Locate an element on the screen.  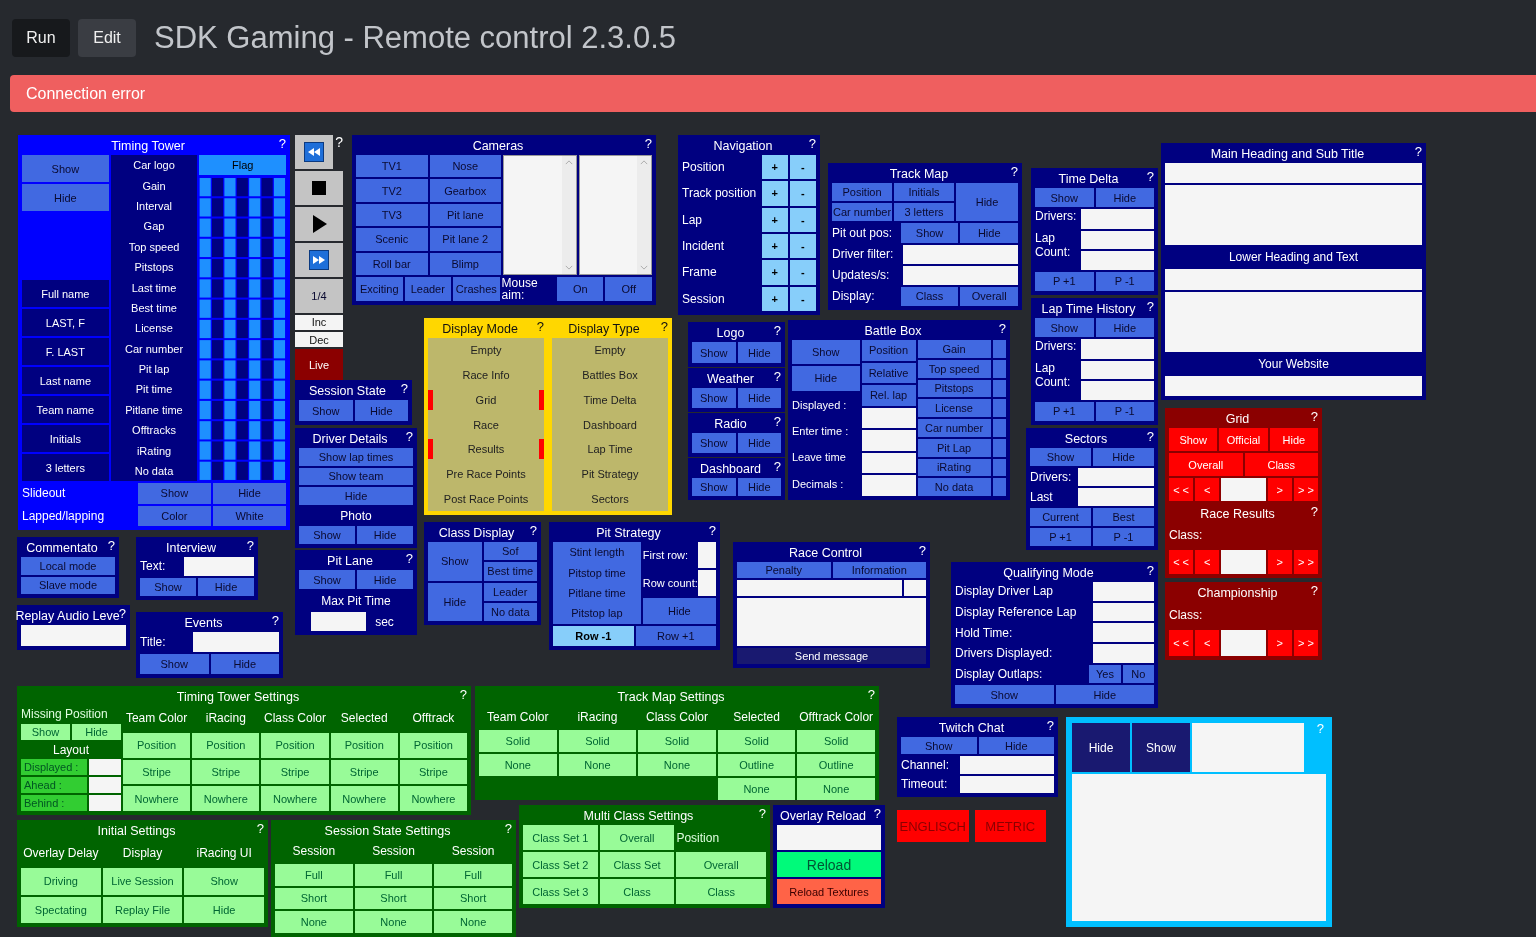
panel-button: 1/4 is located at coordinates (319, 295).